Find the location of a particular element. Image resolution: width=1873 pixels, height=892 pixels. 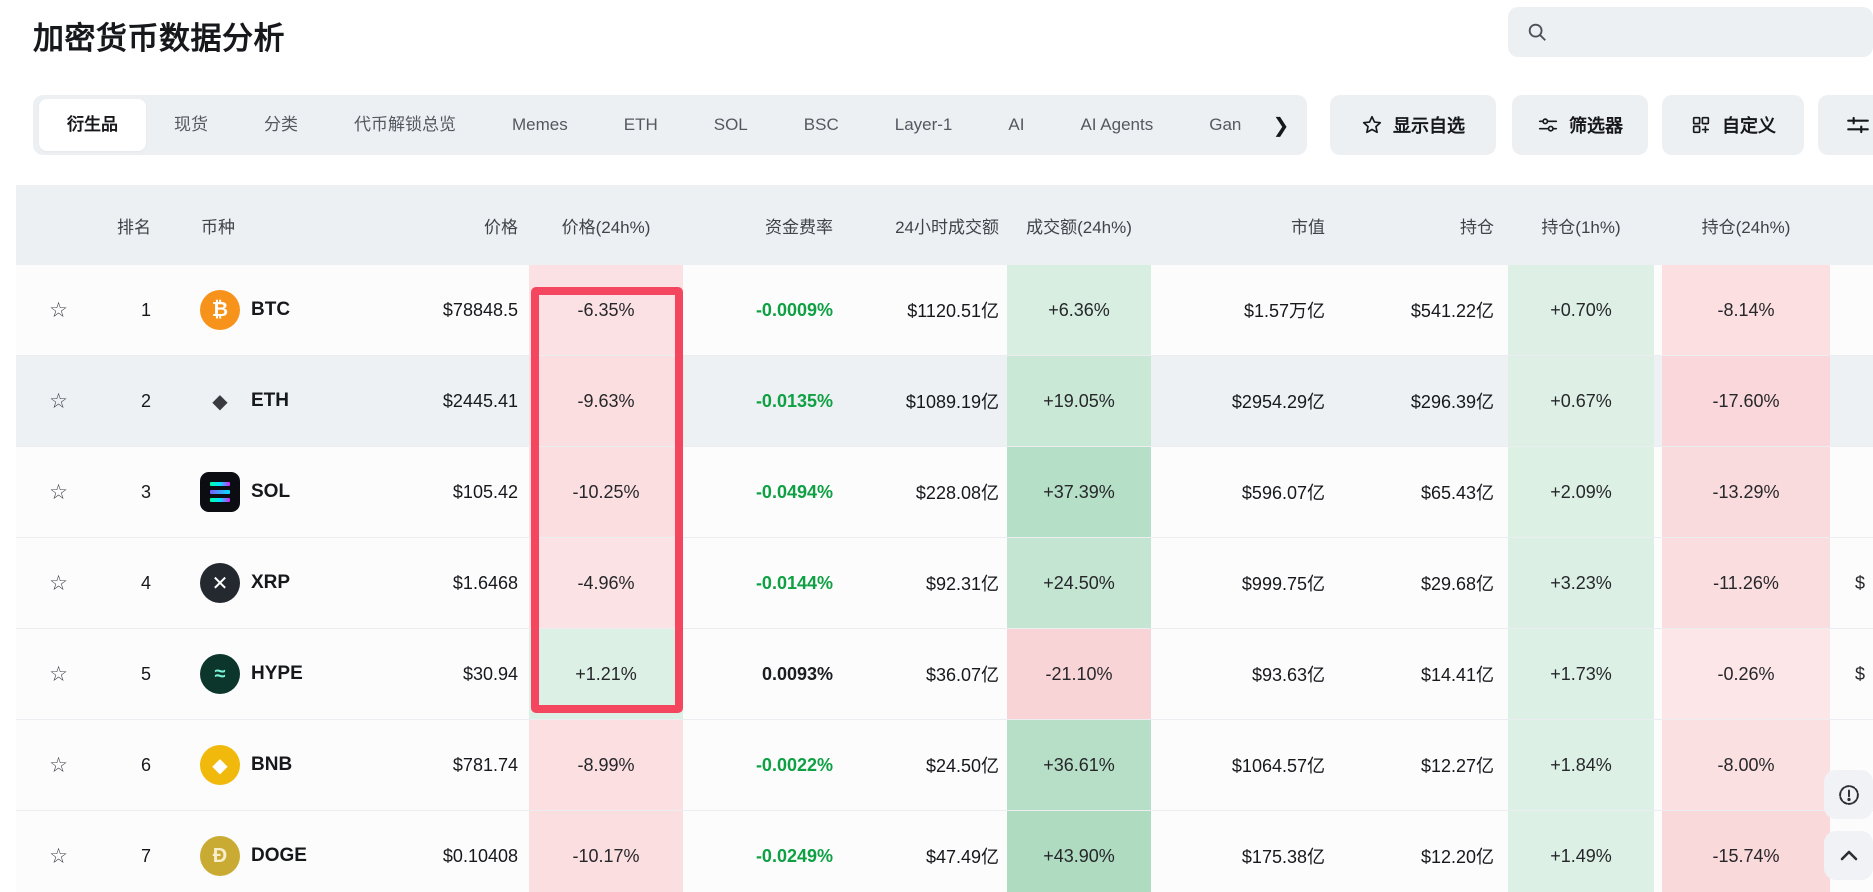

tab-衍生品: 衍生品 is located at coordinates (92, 125).